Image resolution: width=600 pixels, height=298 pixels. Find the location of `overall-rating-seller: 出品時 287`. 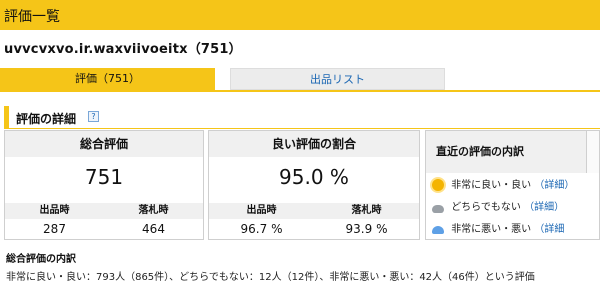

overall-rating-seller: 出品時 287 is located at coordinates (54, 221).